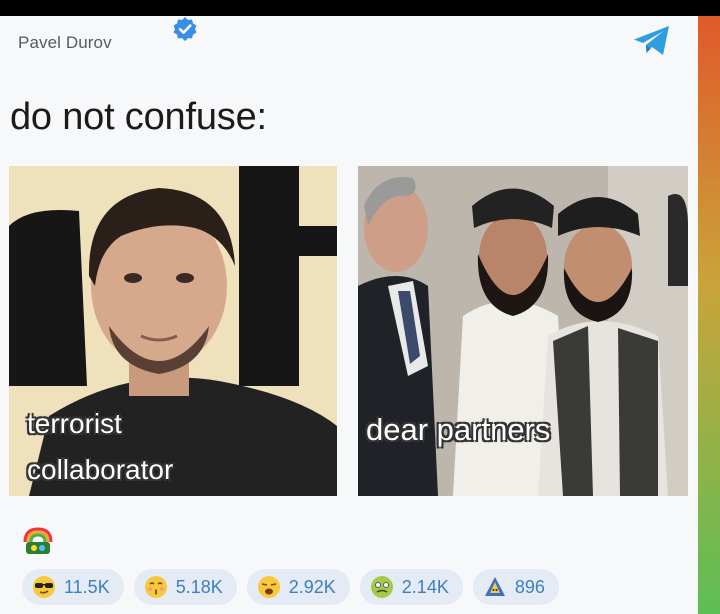 This screenshot has height=614, width=720. What do you see at coordinates (381, 587) in the screenshot?
I see `nauseated-face-icon` at bounding box center [381, 587].